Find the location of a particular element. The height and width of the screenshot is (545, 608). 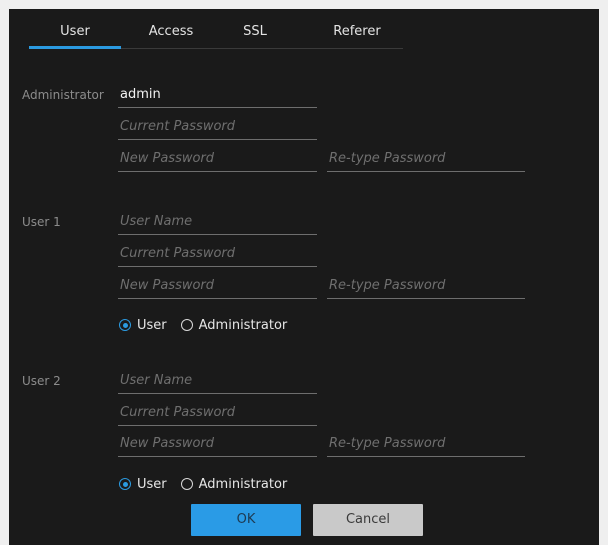

active-tab-indicator is located at coordinates (75, 47).